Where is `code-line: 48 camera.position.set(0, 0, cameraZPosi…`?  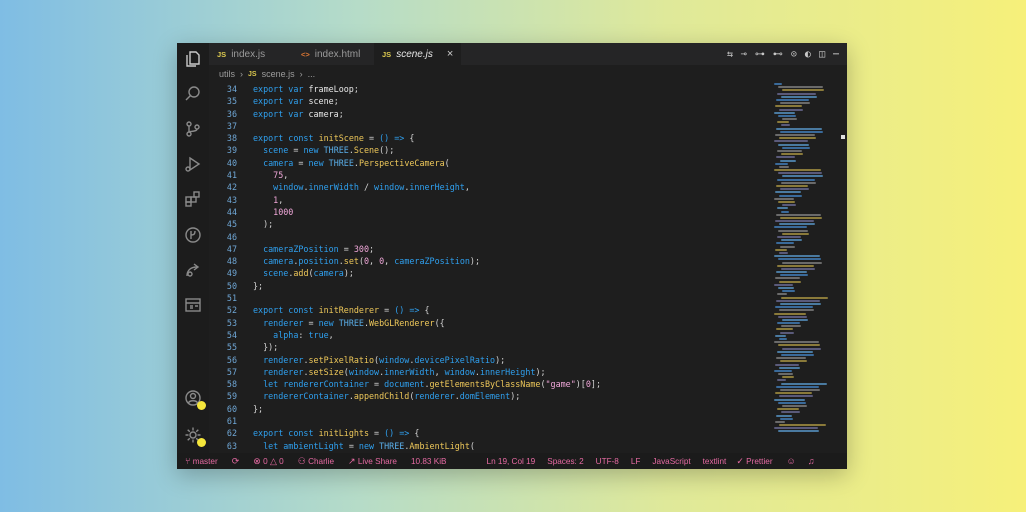 code-line: 48 camera.position.set(0, 0, cameraZPosi… is located at coordinates (489, 261).